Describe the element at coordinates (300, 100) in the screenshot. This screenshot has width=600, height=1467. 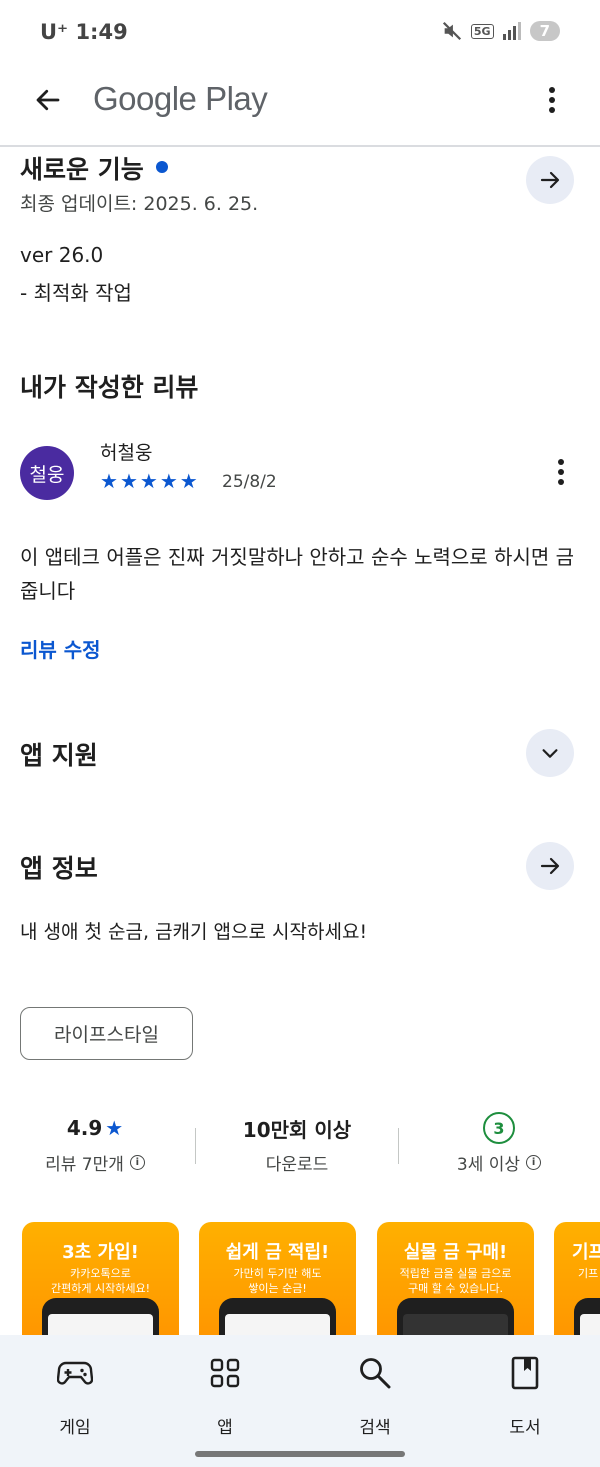
I see `app-bar: Google Play` at that location.